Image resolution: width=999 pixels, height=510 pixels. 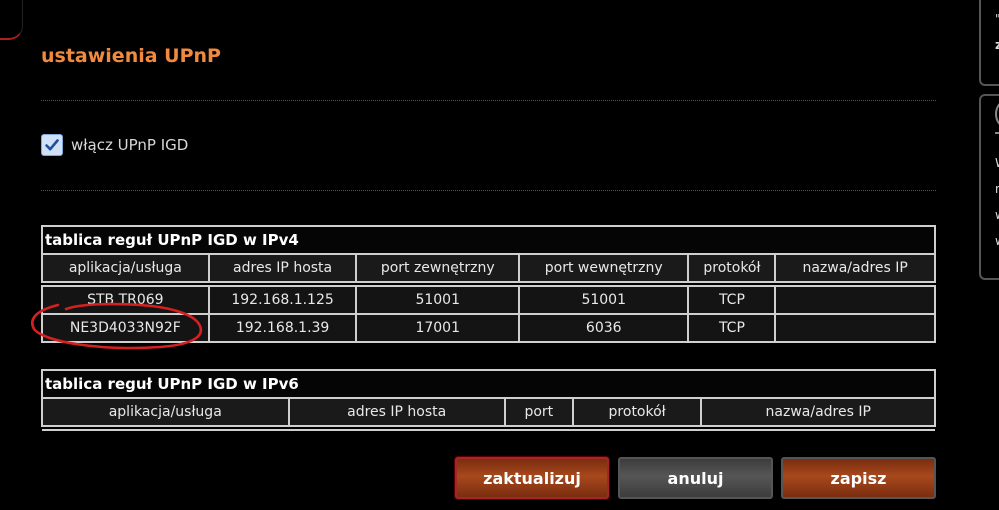 I want to click on cell-application: STB TR069, so click(x=125, y=300).